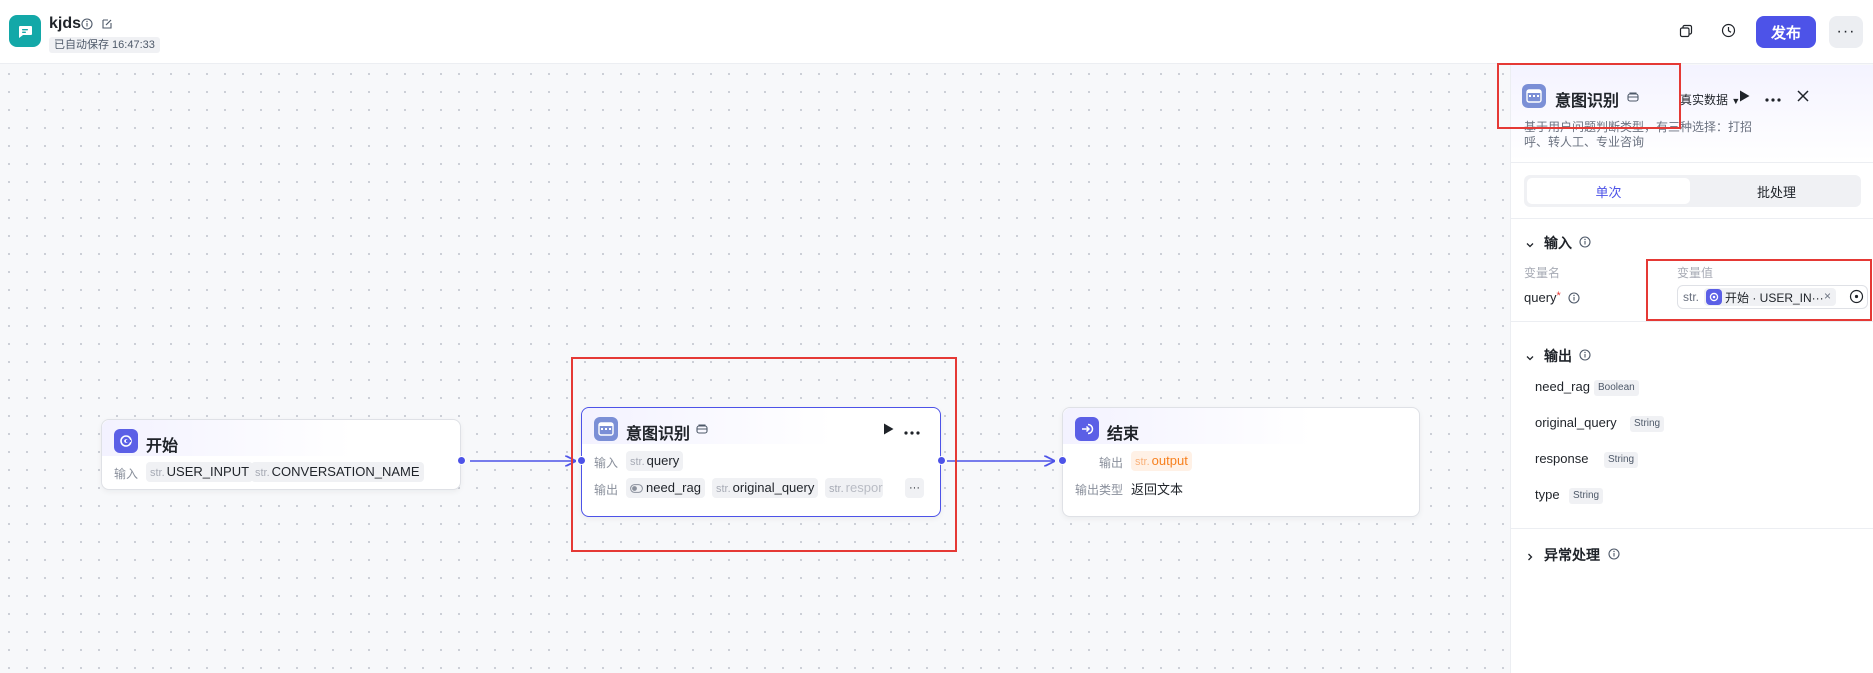 The image size is (1873, 673). Describe the element at coordinates (914, 488) in the screenshot. I see `outputs-overflow-button: ···` at that location.